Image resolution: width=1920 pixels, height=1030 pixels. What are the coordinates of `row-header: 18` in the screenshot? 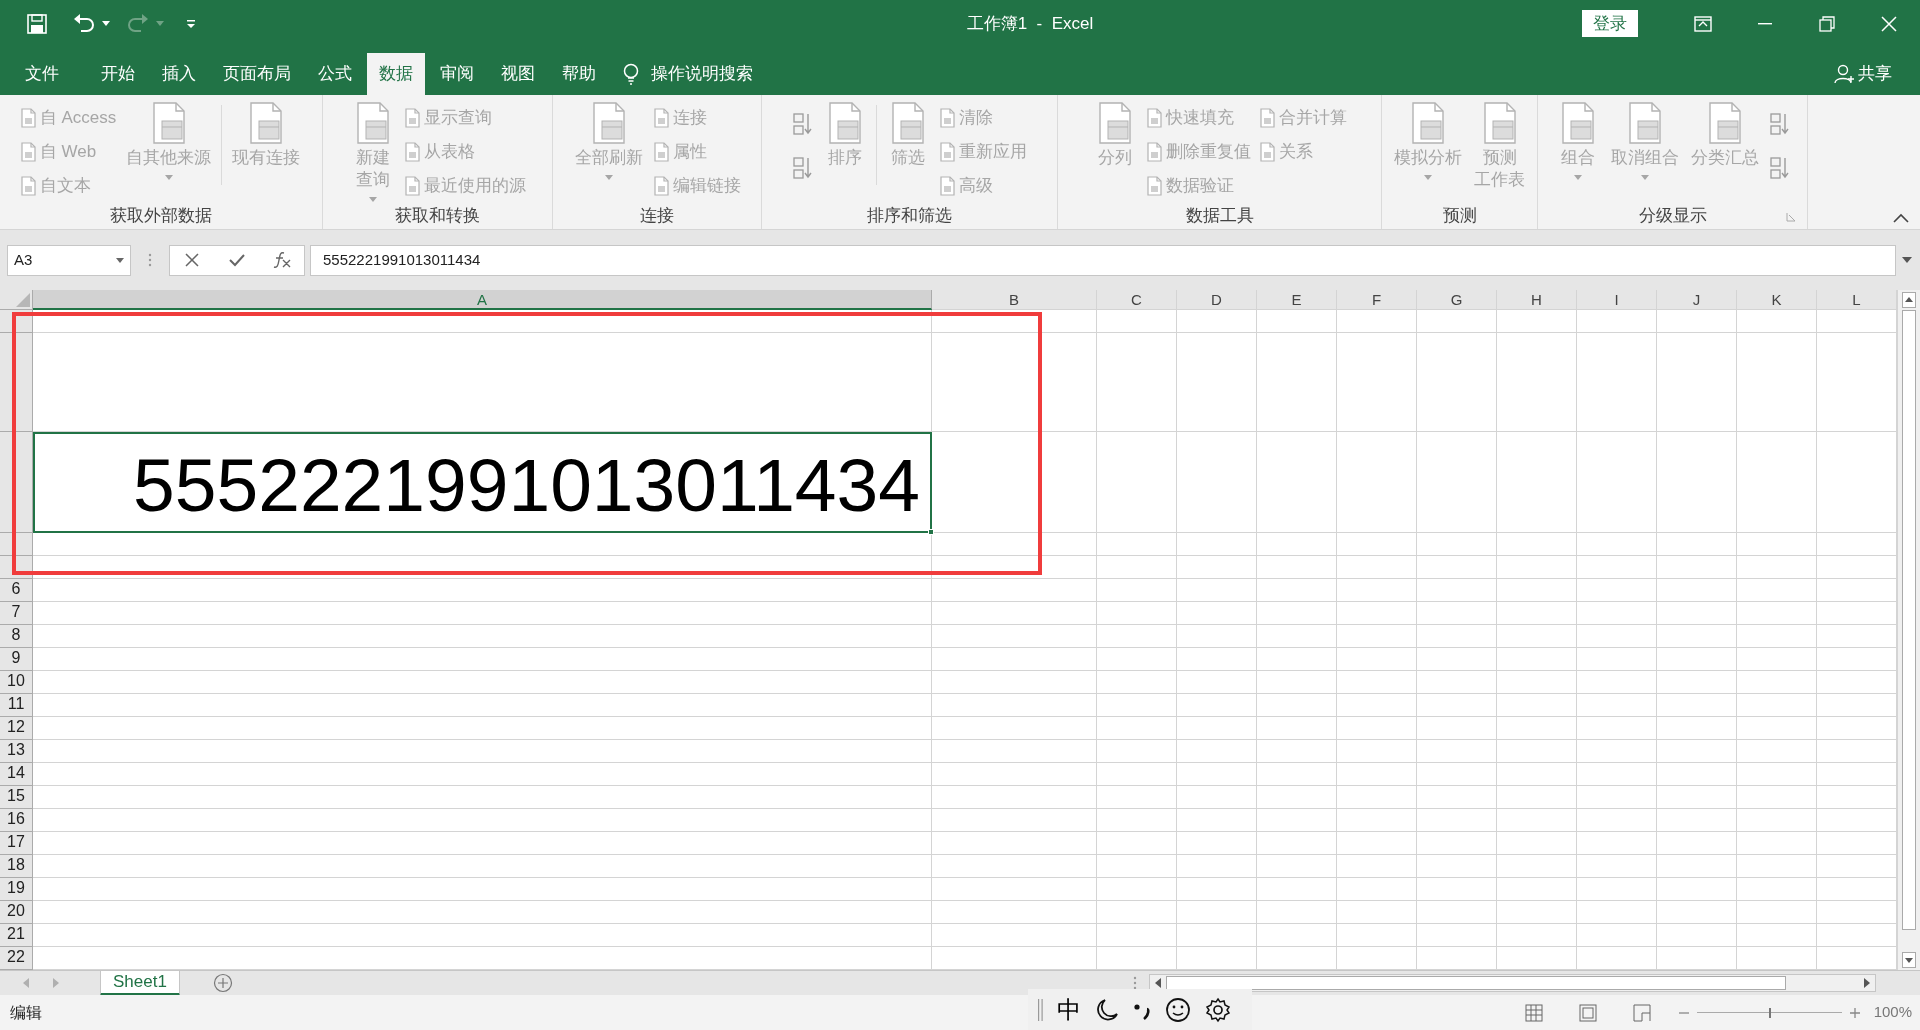 It's located at (16, 867).